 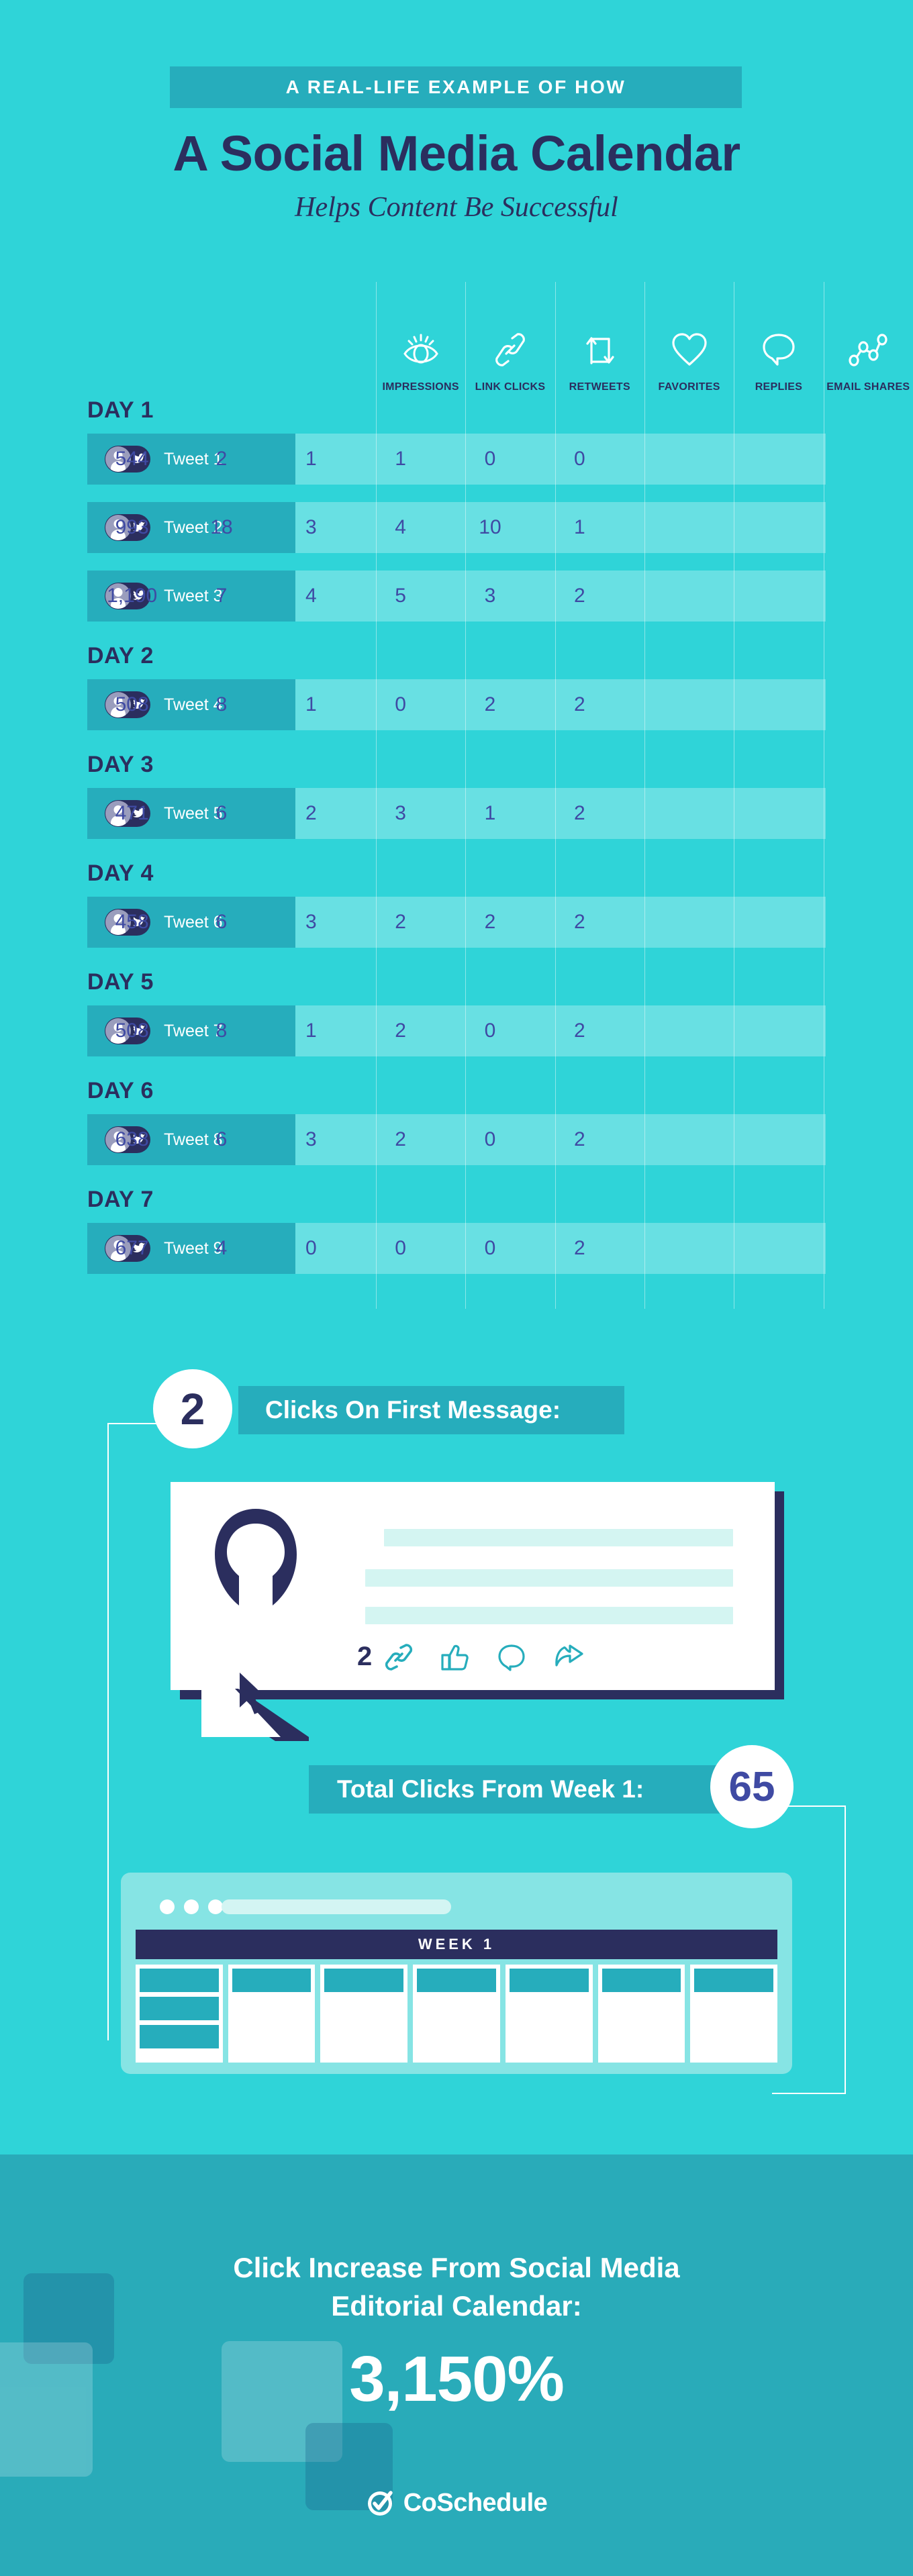 What do you see at coordinates (191, 1906) in the screenshot?
I see `browser-window-dots` at bounding box center [191, 1906].